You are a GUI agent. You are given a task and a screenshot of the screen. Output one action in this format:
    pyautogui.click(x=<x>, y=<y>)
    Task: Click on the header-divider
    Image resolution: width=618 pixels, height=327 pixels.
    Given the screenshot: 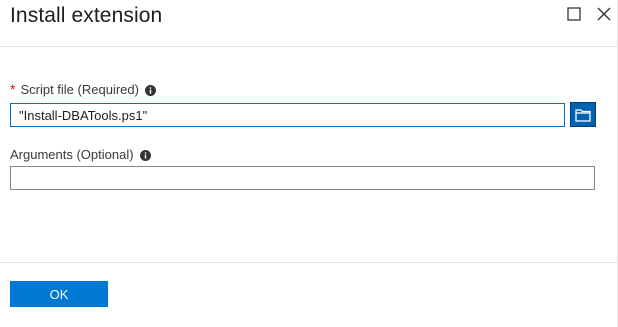 What is the action you would take?
    pyautogui.click(x=309, y=46)
    